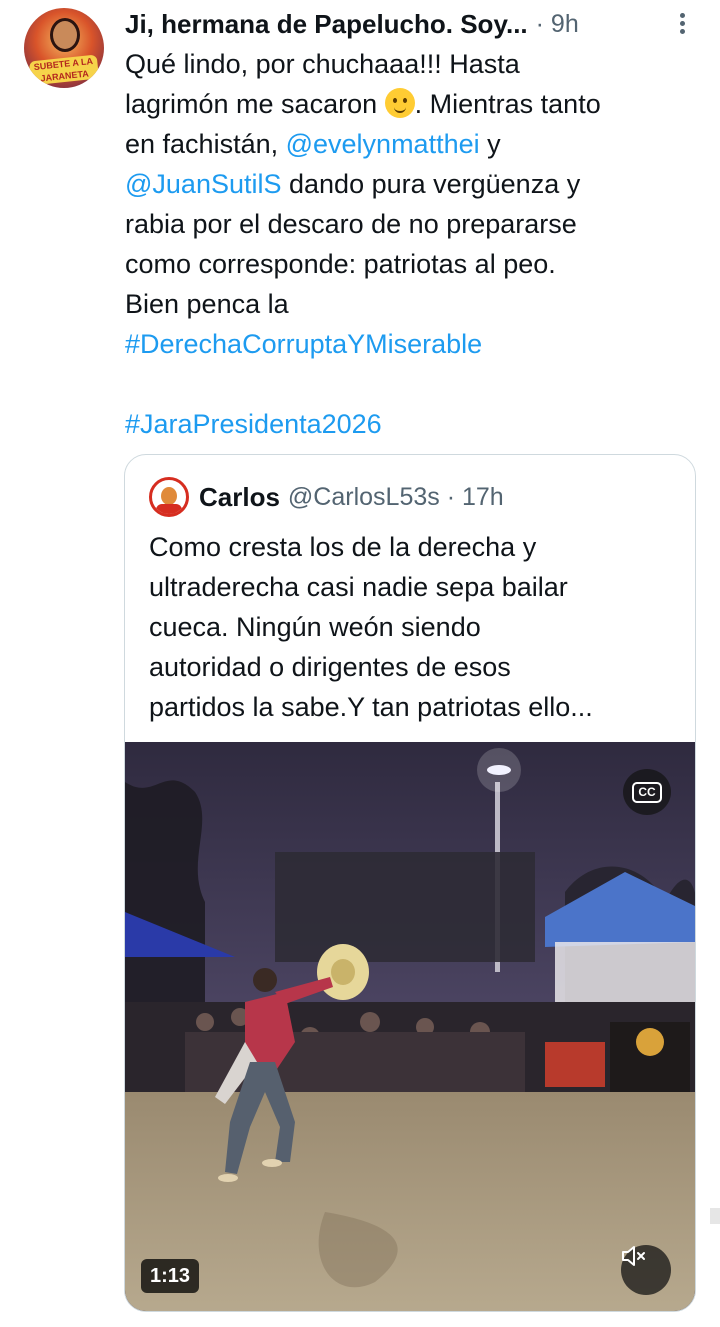 The image size is (720, 1327). Describe the element at coordinates (646, 1270) in the screenshot. I see `mute-button` at that location.